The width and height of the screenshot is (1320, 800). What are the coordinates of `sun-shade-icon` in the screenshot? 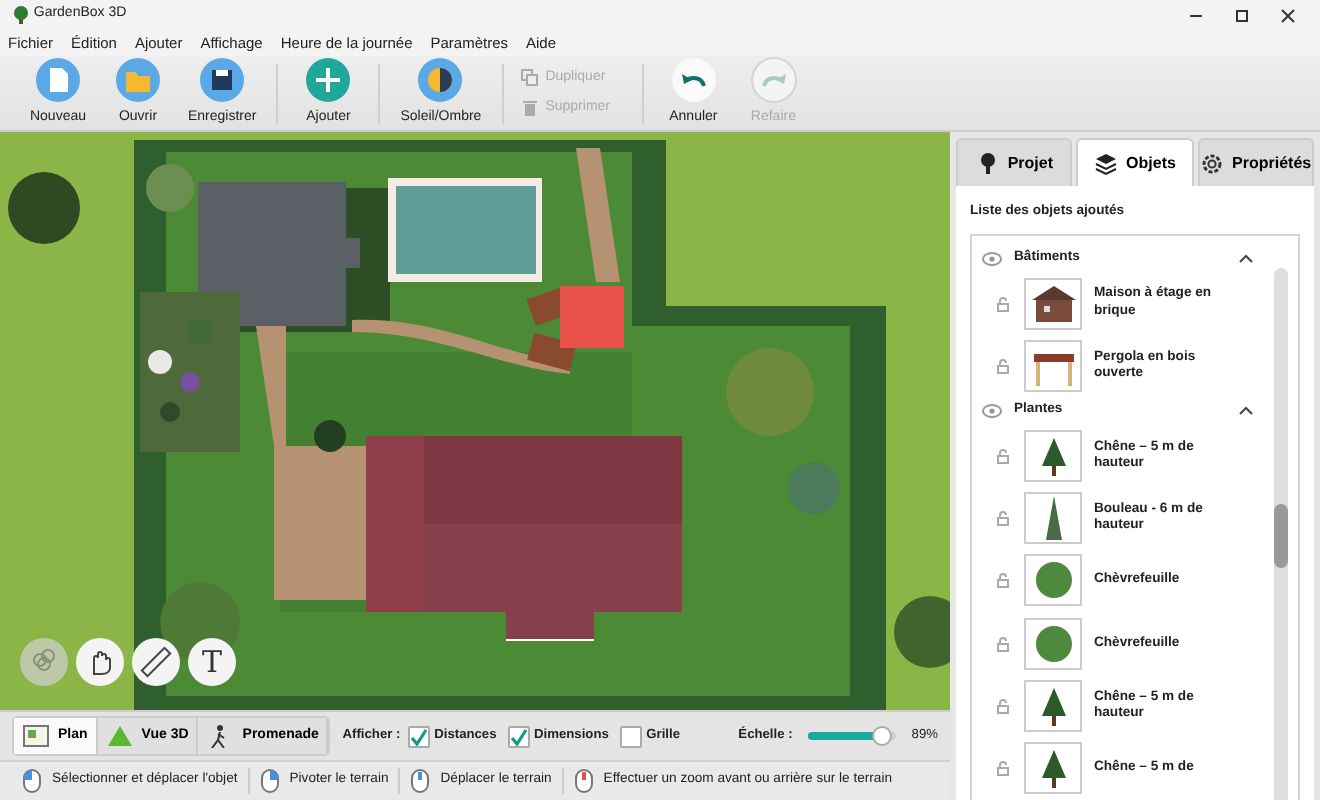 It's located at (440, 80).